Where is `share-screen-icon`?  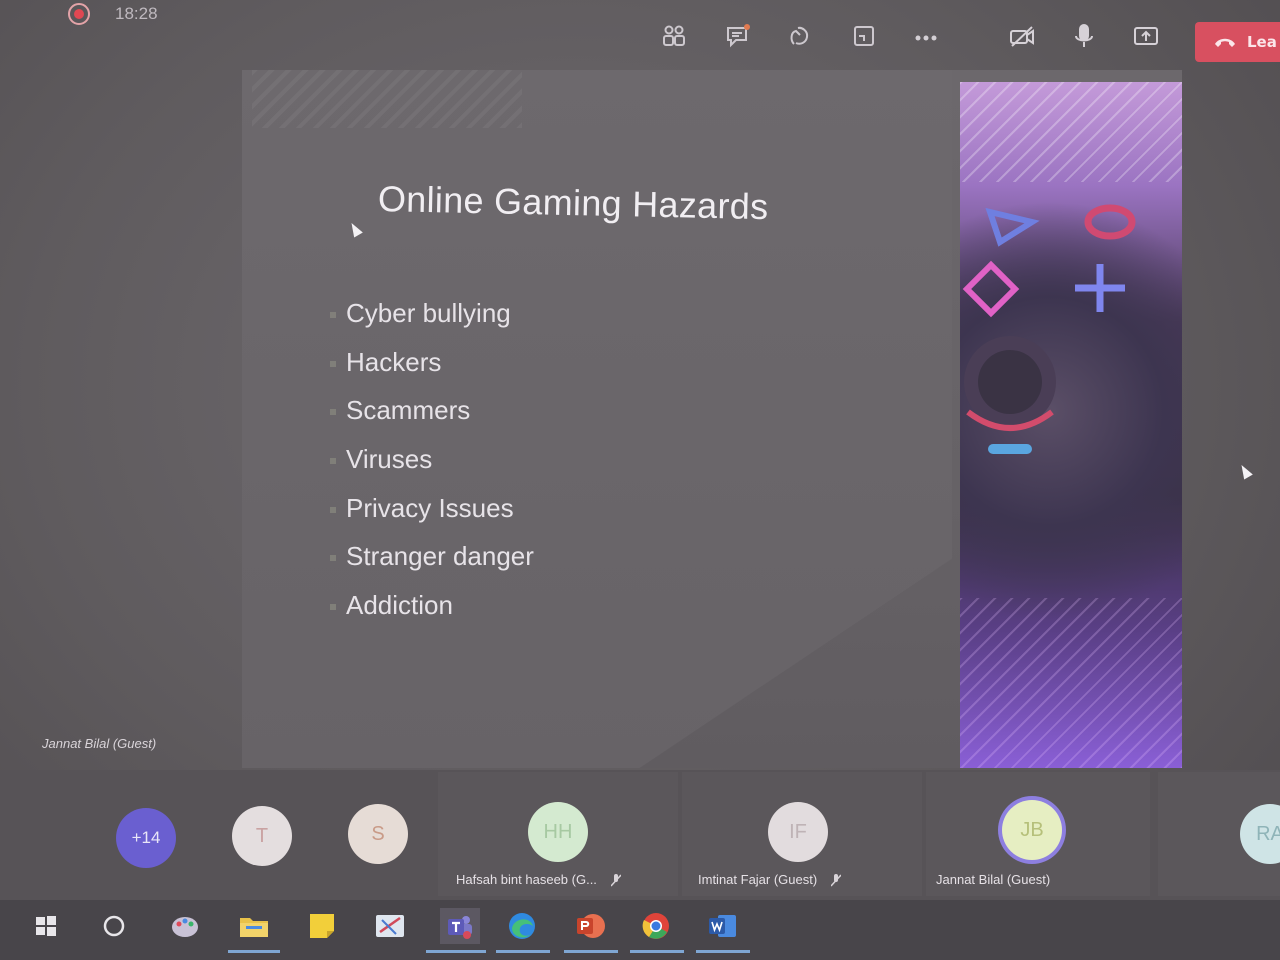 share-screen-icon is located at coordinates (1146, 36).